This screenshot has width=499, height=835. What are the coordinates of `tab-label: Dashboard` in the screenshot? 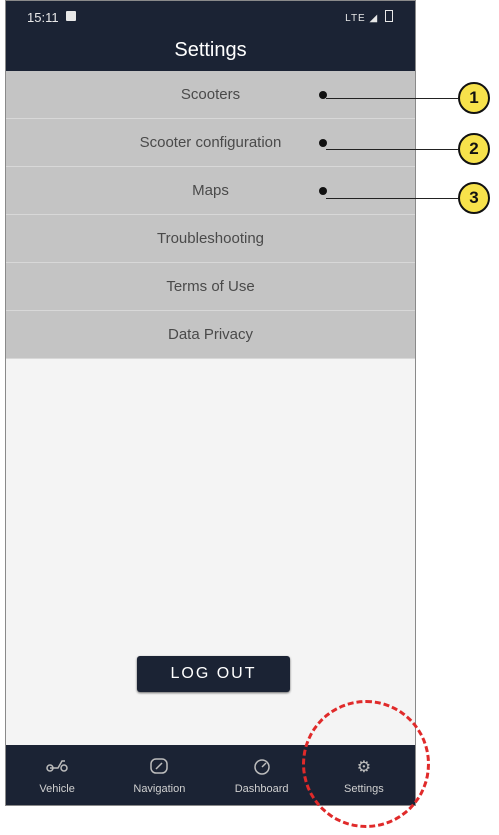 It's located at (261, 789).